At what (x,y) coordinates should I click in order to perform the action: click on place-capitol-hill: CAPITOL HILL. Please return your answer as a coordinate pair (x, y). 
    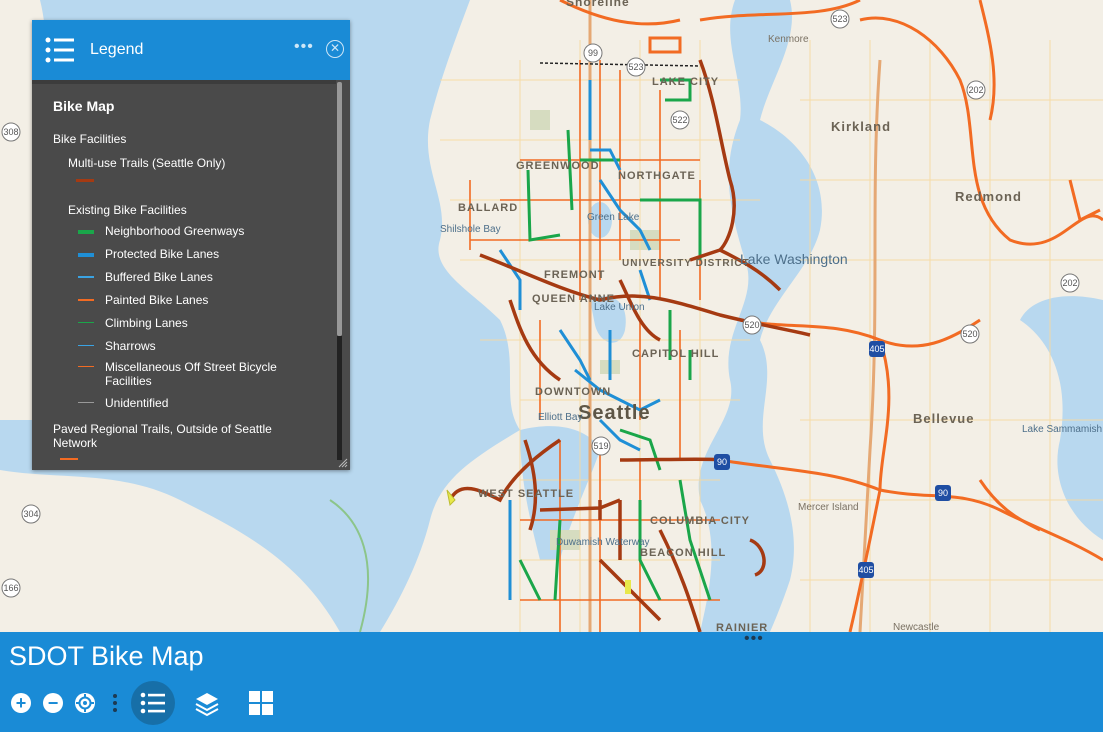
    Looking at the image, I should click on (675, 354).